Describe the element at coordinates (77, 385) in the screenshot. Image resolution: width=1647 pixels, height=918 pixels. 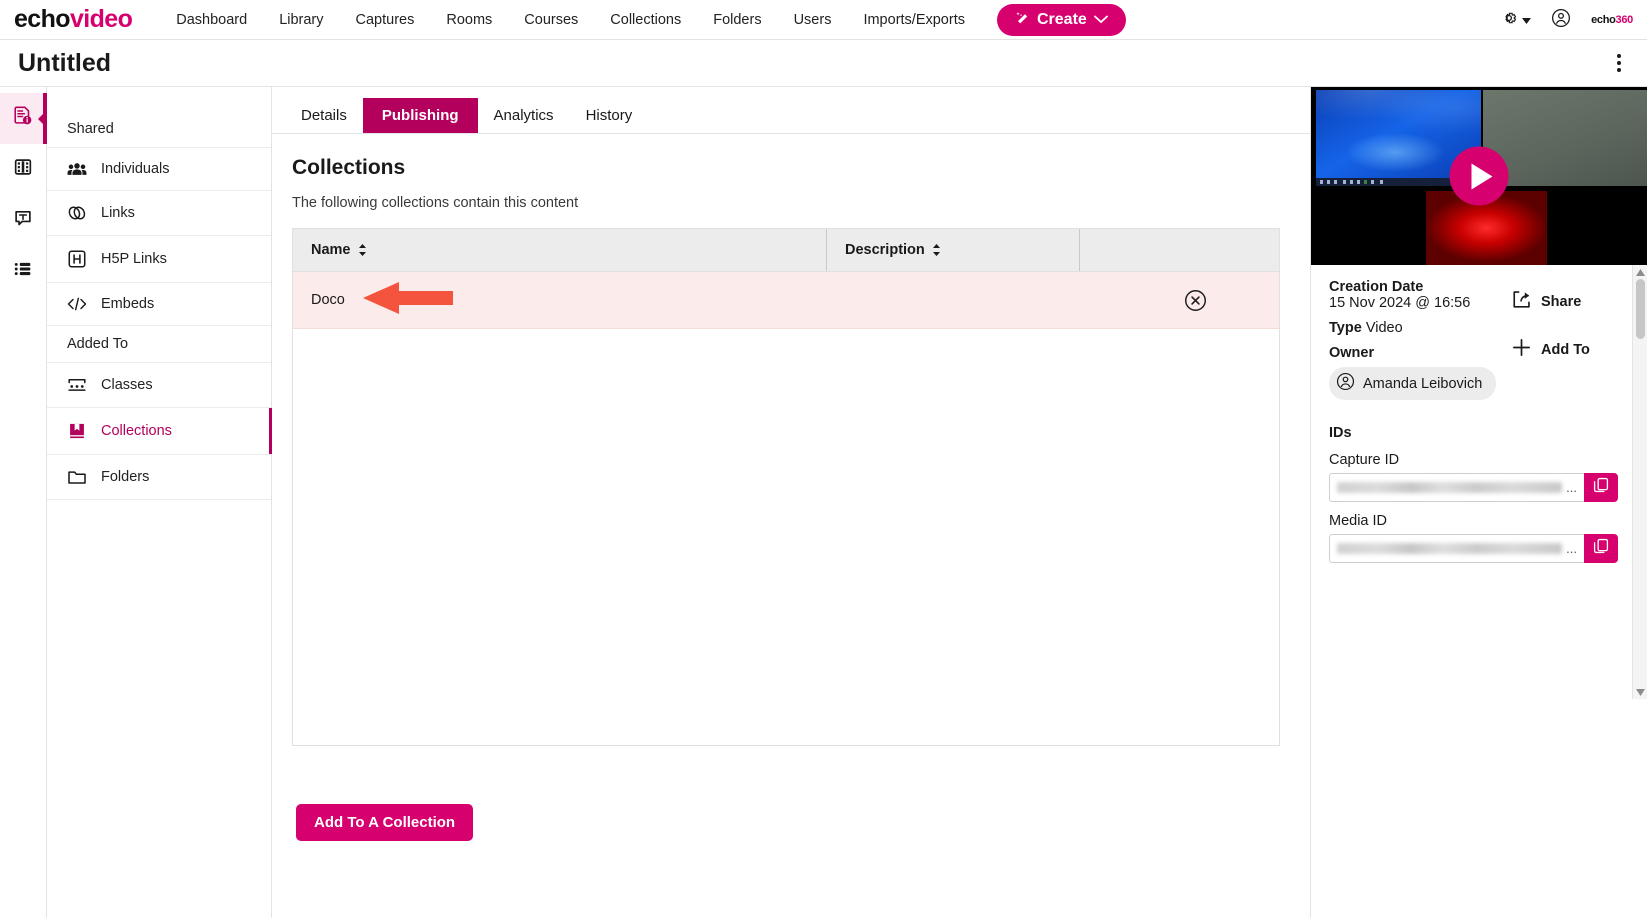
I see `classroom-icon` at that location.